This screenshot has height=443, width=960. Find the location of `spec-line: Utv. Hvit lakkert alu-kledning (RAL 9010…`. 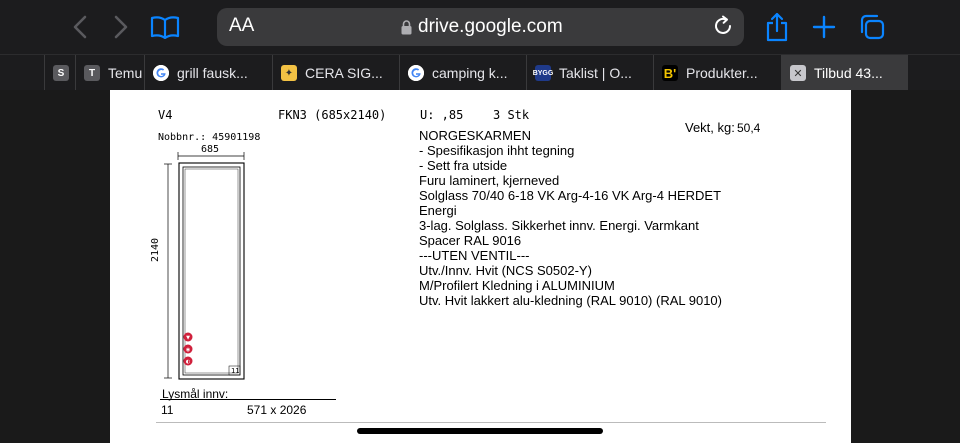

spec-line: Utv. Hvit lakkert alu-kledning (RAL 9010… is located at coordinates (570, 300).